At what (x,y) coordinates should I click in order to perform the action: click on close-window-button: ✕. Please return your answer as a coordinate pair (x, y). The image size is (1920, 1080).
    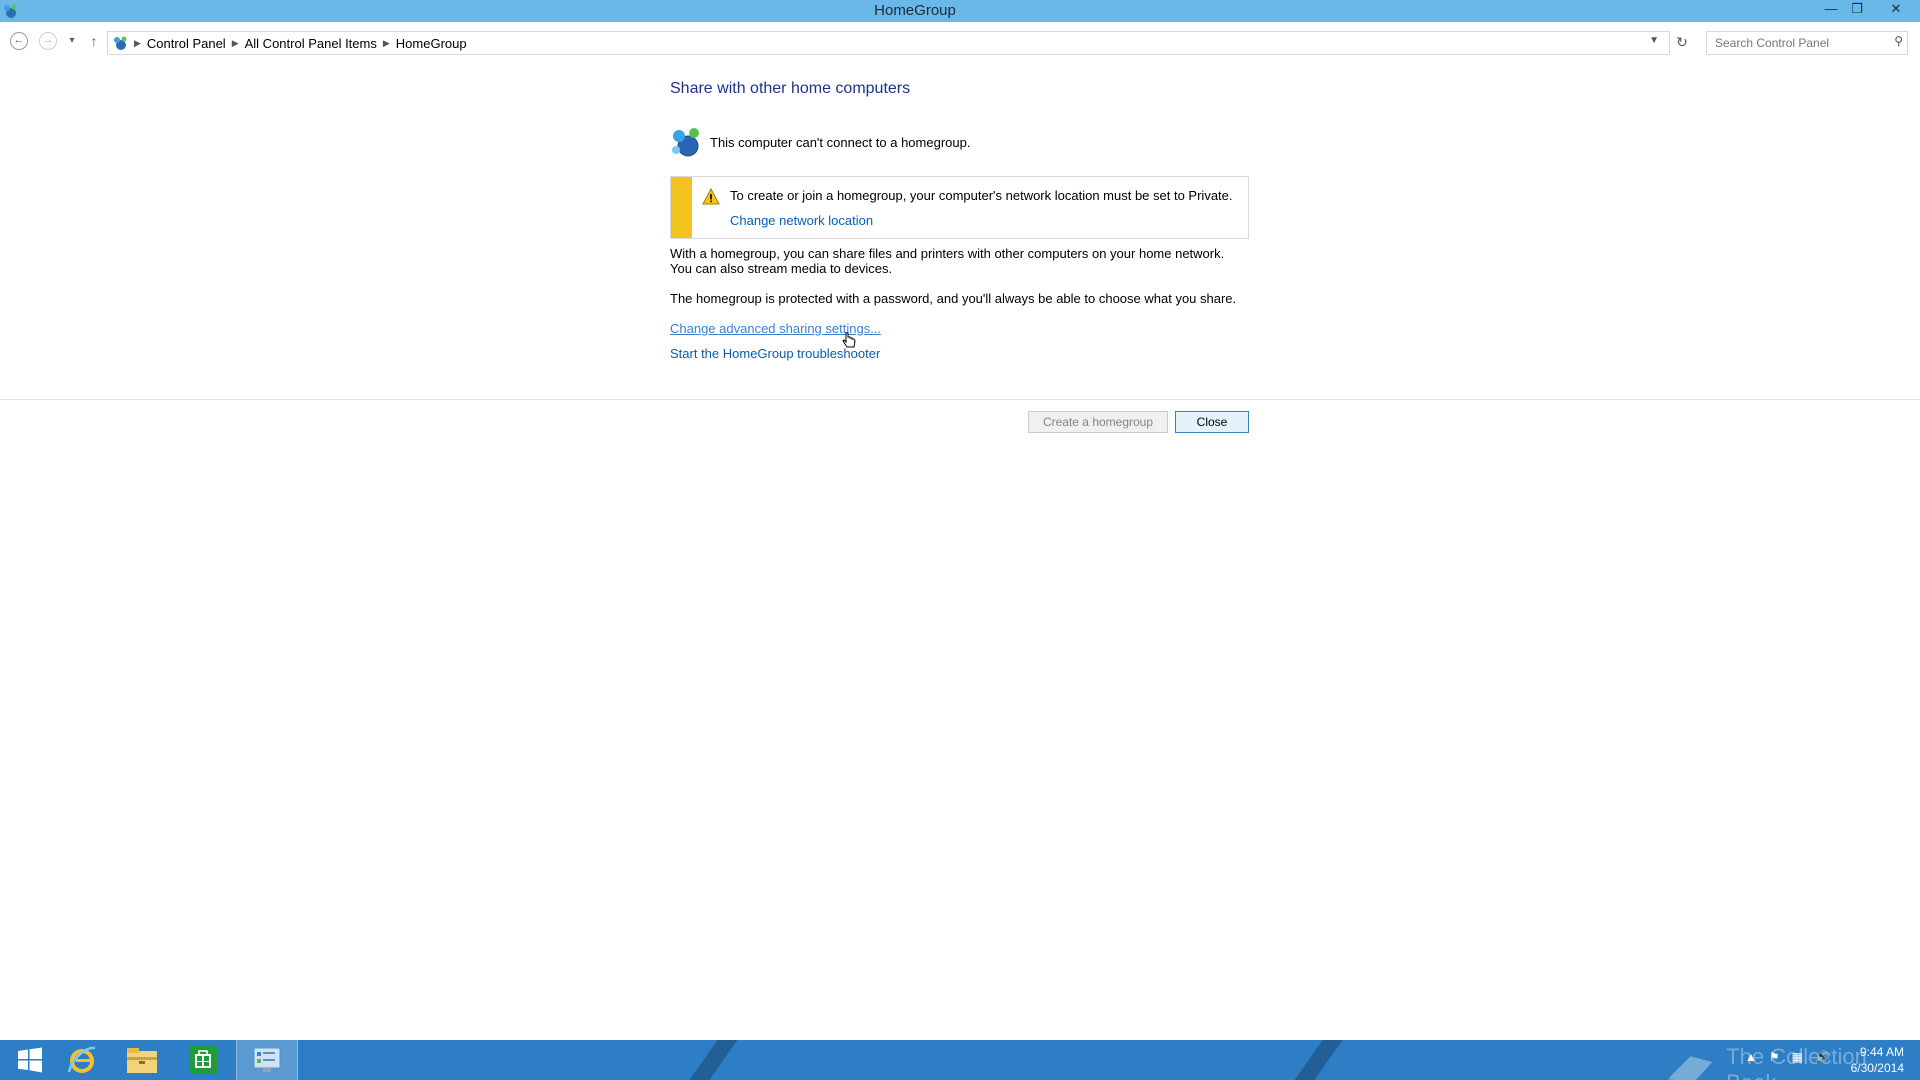
    Looking at the image, I should click on (1896, 10).